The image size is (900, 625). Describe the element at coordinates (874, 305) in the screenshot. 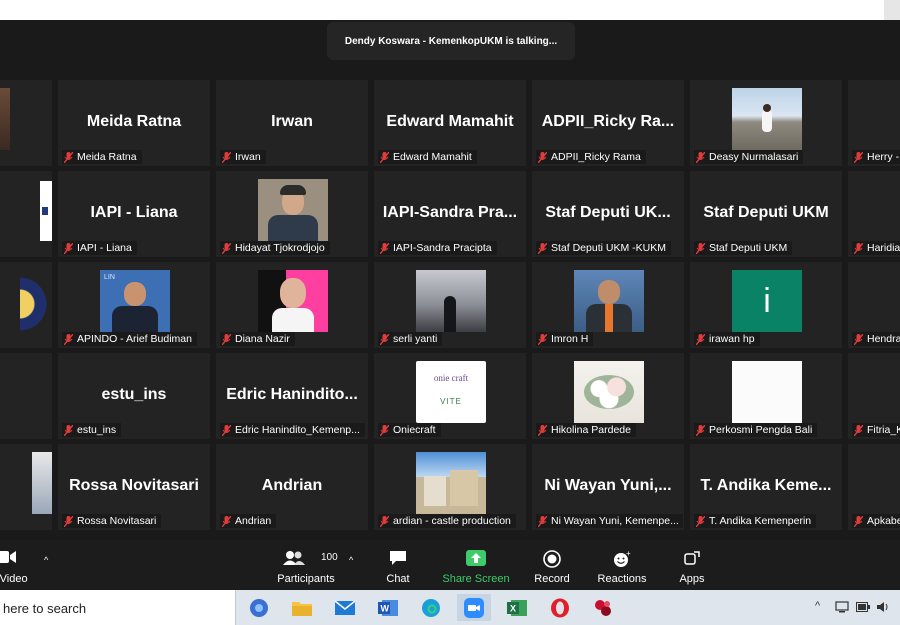

I see `participant-tile: Hendra` at that location.